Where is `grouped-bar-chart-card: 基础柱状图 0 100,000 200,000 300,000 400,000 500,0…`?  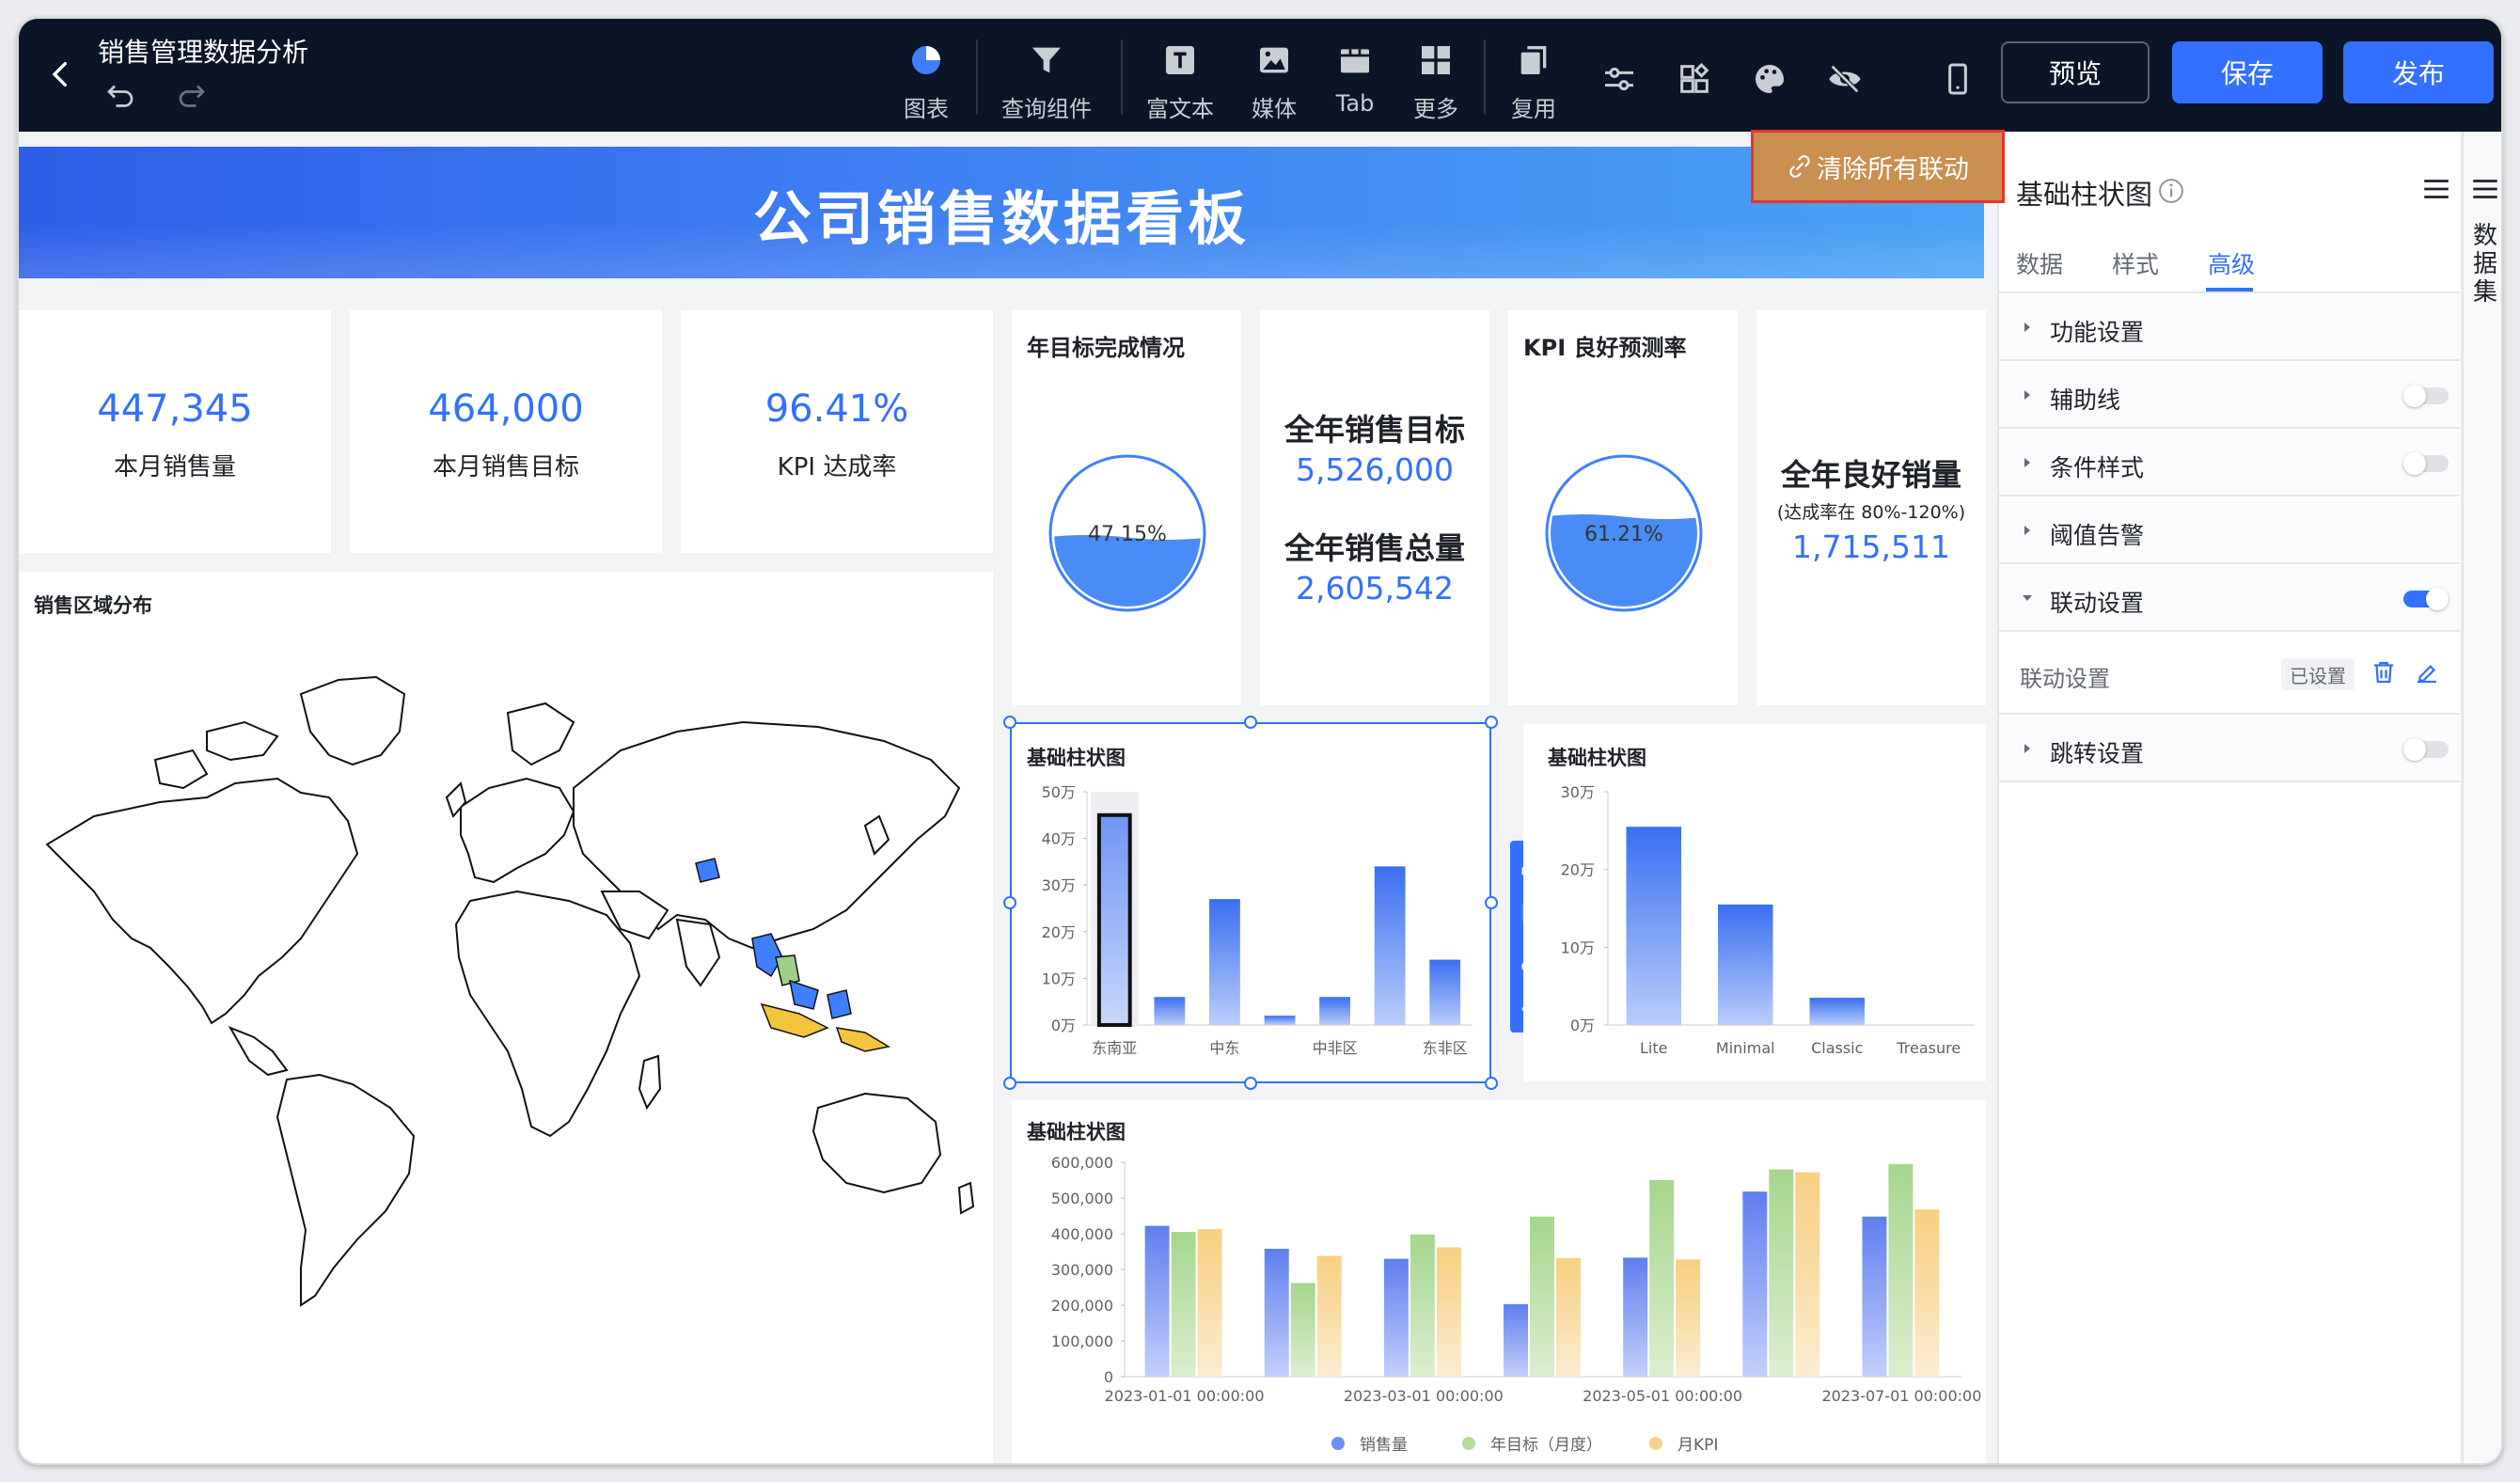
grouped-bar-chart-card: 基础柱状图 0 100,000 200,000 300,000 400,000 500,0… is located at coordinates (1499, 1281).